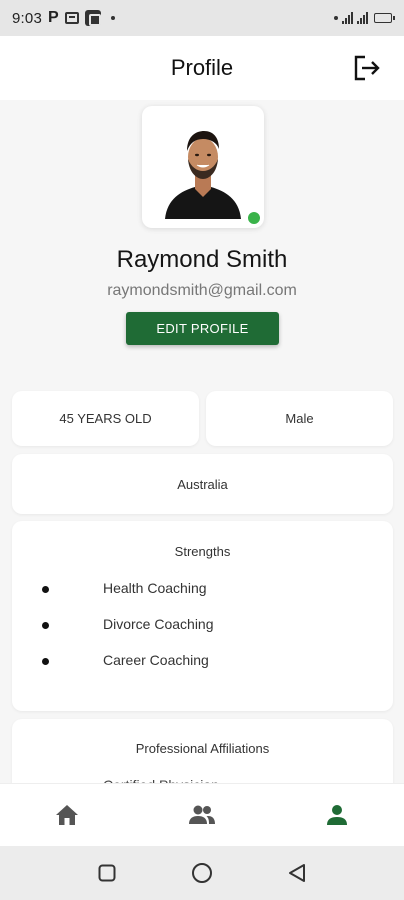 This screenshot has width=404, height=900. What do you see at coordinates (71, 18) in the screenshot?
I see `message-notification-icon` at bounding box center [71, 18].